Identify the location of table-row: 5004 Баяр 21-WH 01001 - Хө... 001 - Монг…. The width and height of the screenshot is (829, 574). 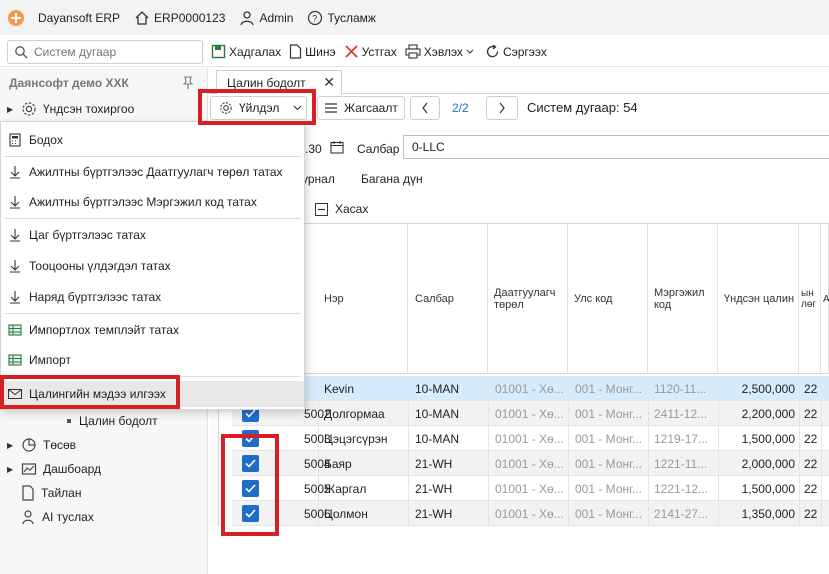
(530, 463).